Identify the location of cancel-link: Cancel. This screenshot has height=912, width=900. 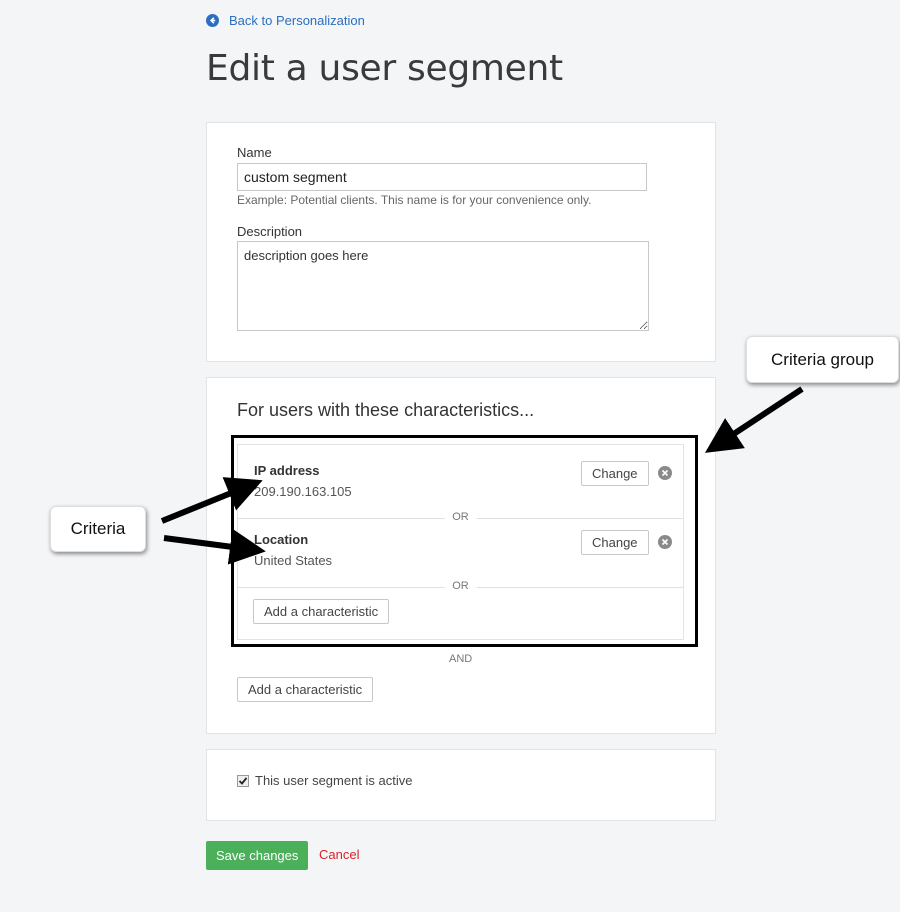
(339, 854).